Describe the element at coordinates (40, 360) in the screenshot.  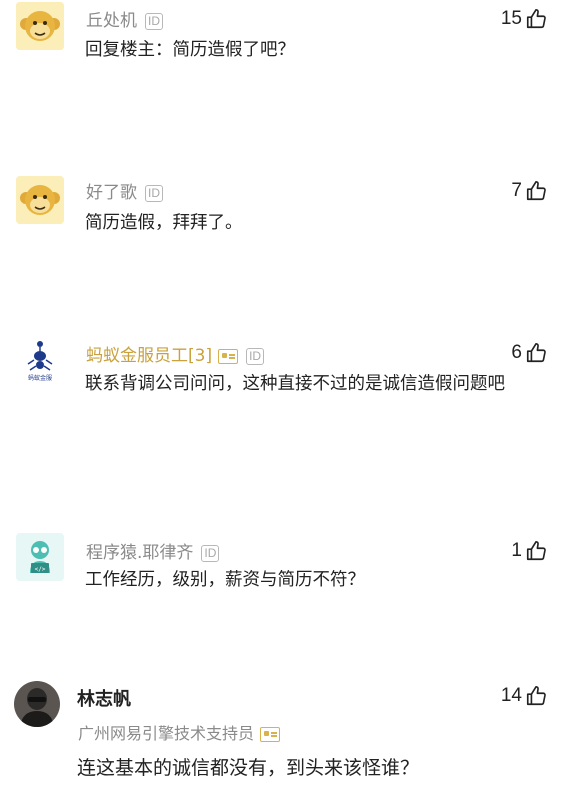
I see `ant-financial-logo: 蚂蚁金服` at that location.